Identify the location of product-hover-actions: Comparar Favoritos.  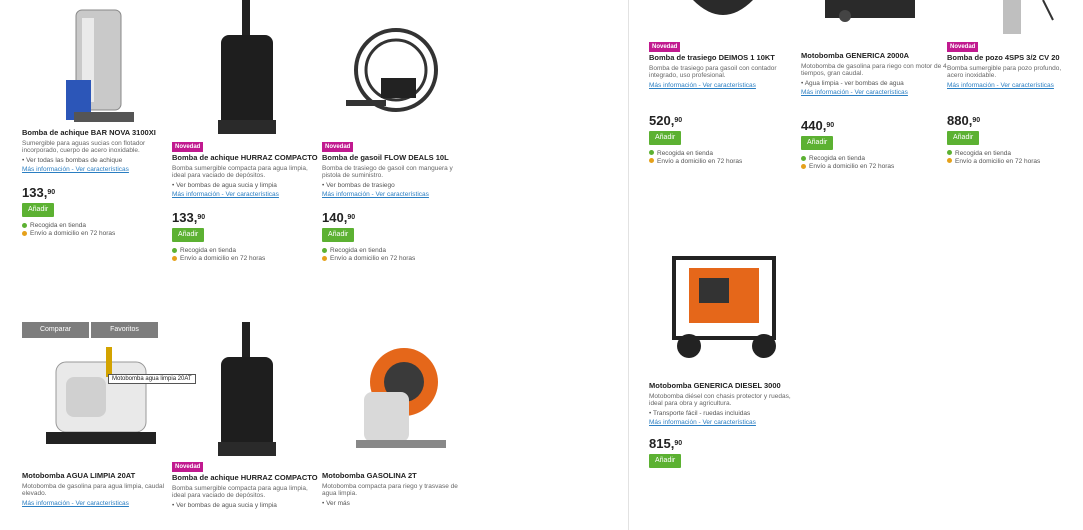
(90, 330).